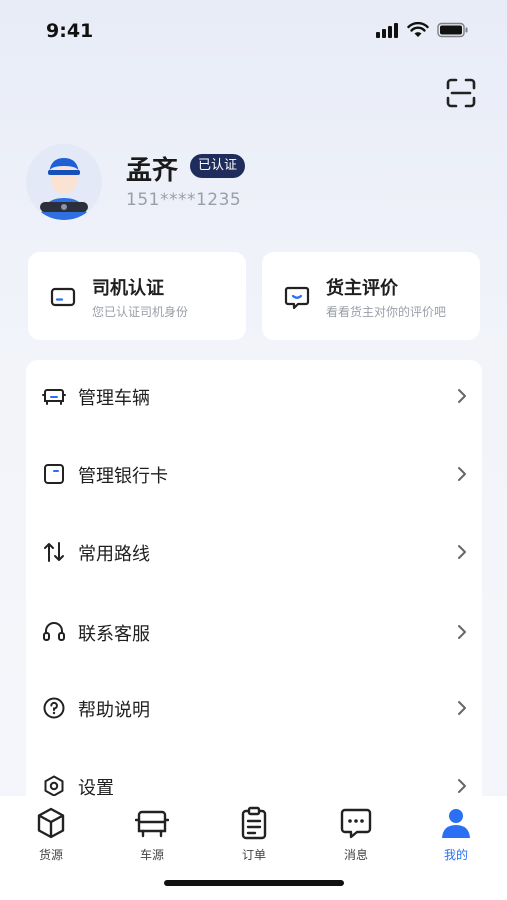 This screenshot has height=900, width=507. I want to click on review-chat-icon, so click(297, 298).